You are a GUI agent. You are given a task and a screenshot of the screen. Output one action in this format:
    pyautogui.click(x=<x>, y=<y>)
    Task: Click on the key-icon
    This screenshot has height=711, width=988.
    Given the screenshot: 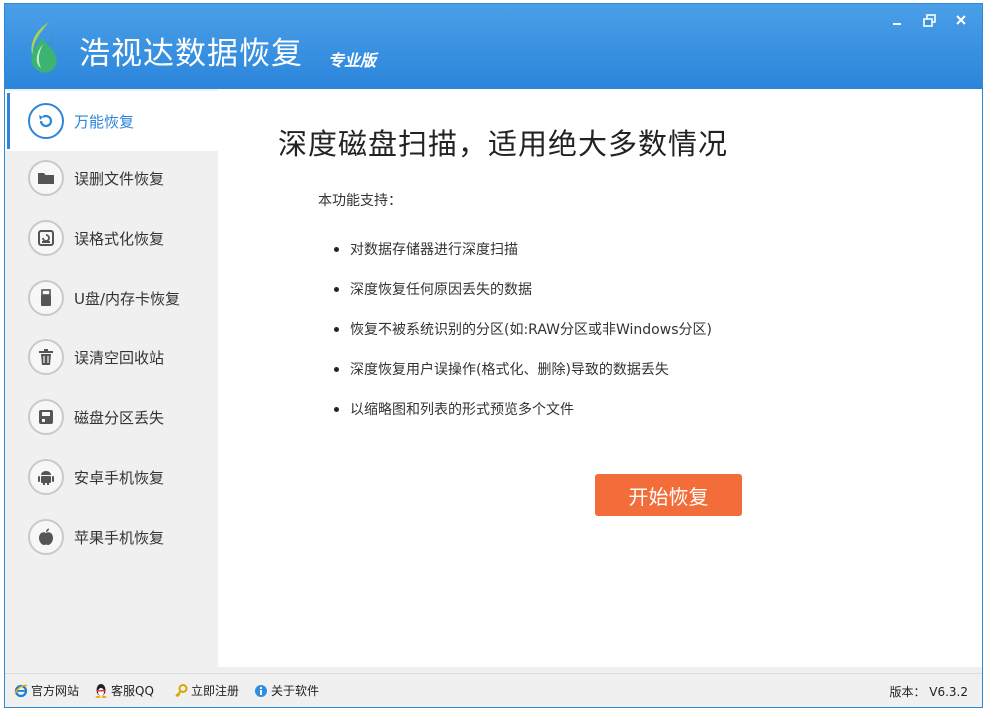 What is the action you would take?
    pyautogui.click(x=180, y=690)
    